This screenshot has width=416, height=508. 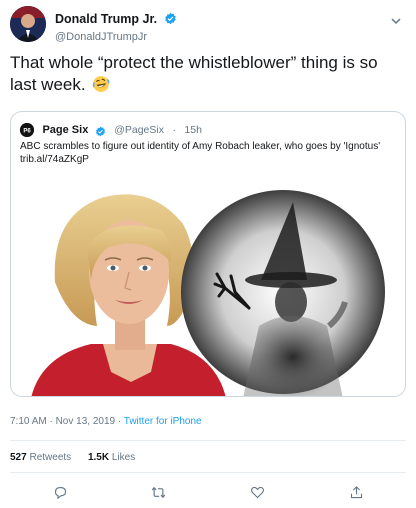 What do you see at coordinates (208, 26) in the screenshot?
I see `tweet-header: Donald Trump Jr. @DonaldJTrumpJr` at bounding box center [208, 26].